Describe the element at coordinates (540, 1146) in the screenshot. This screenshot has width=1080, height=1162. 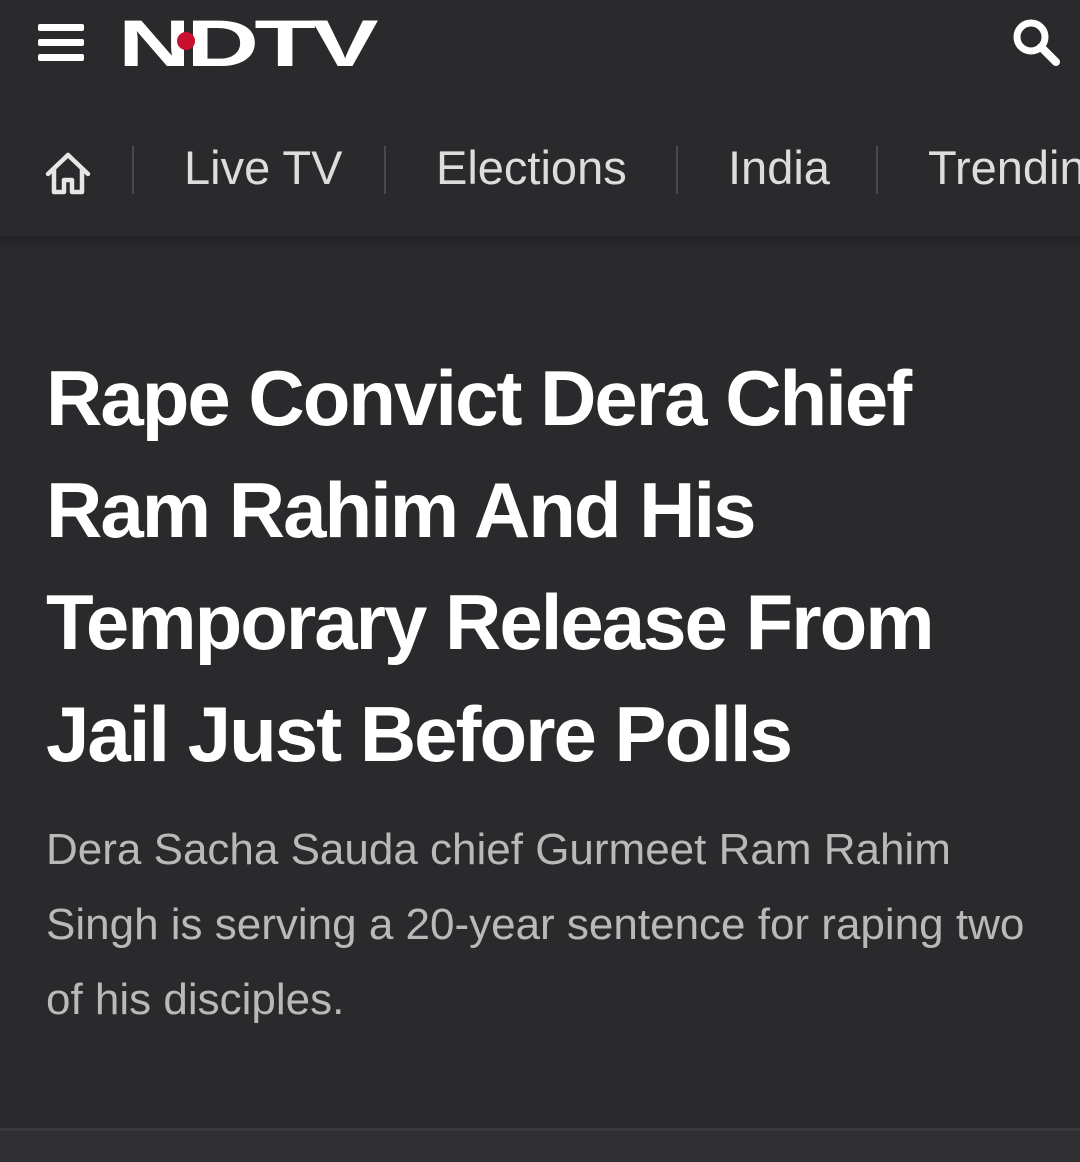
I see `next-section` at that location.